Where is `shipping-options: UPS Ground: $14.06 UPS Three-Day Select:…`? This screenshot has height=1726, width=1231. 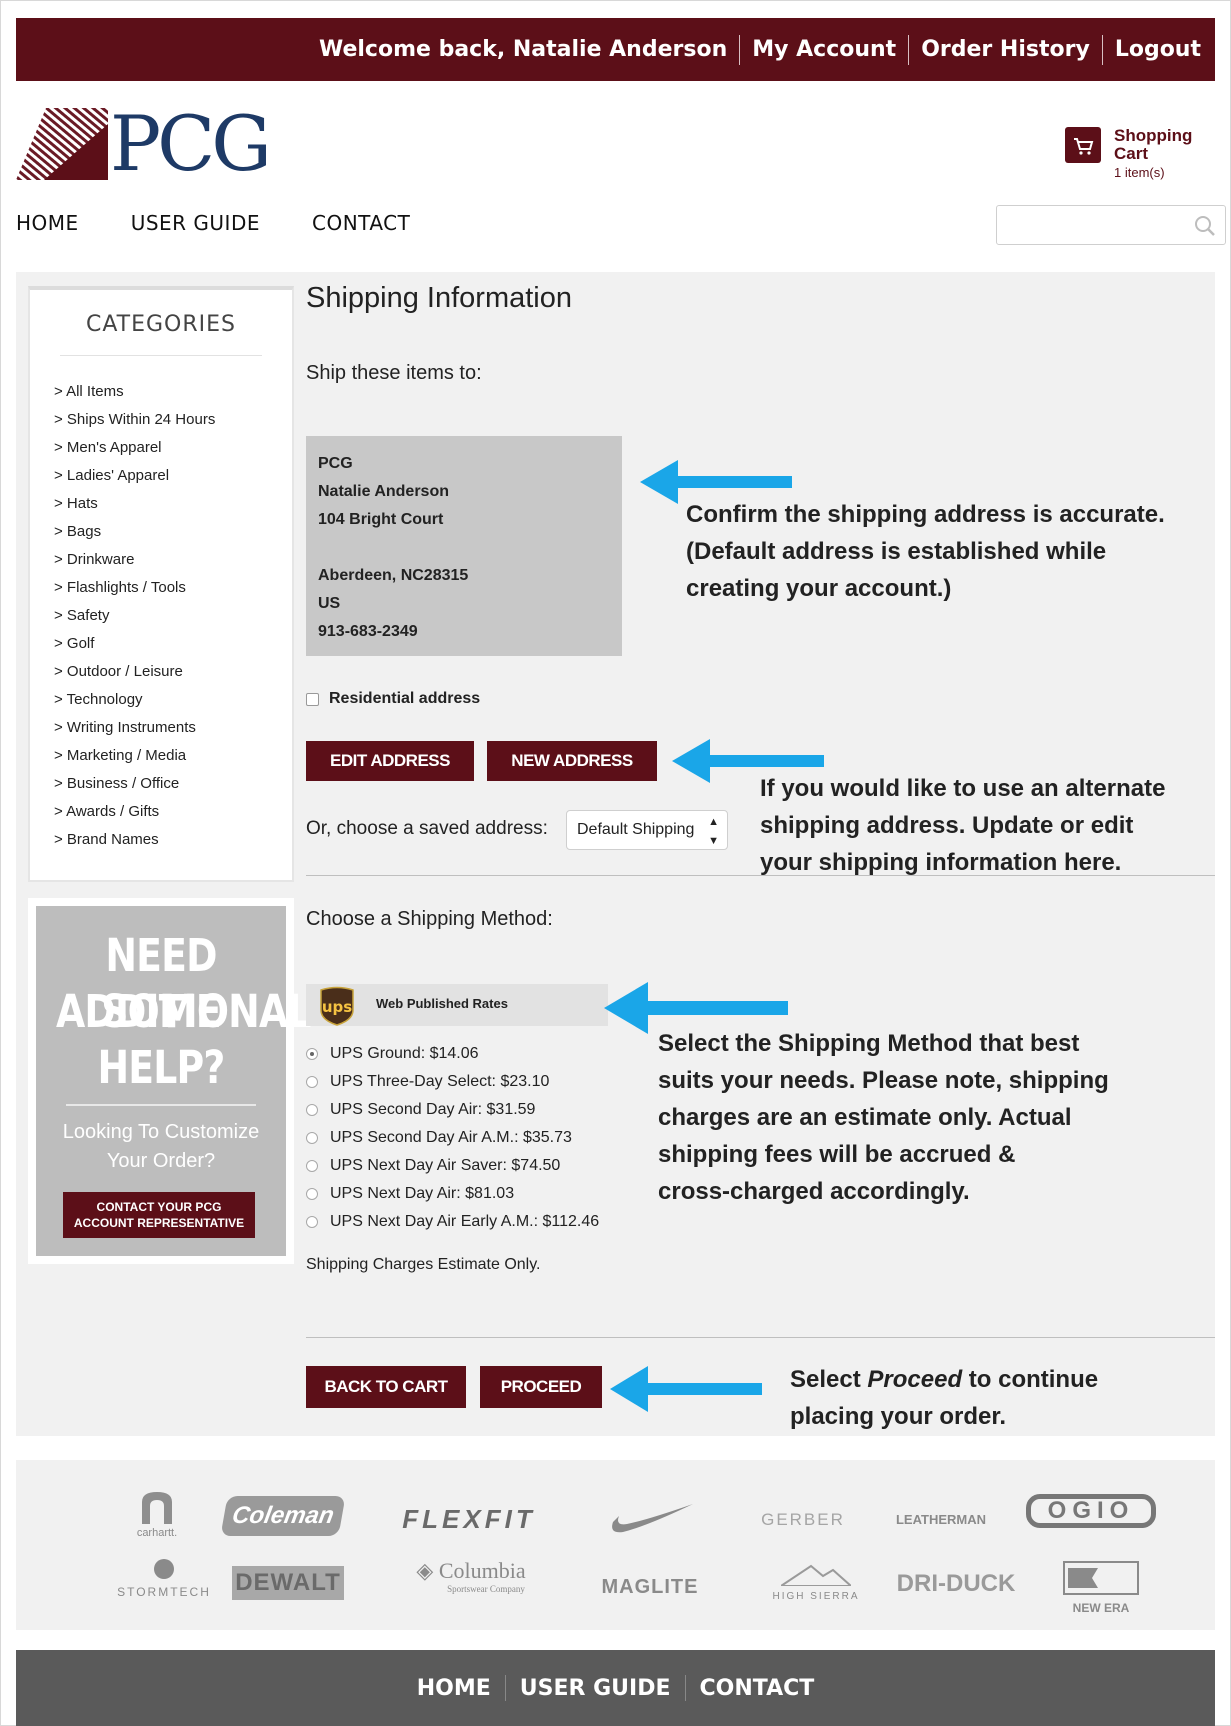 shipping-options: UPS Ground: $14.06 UPS Three-Day Select:… is located at coordinates (452, 1138).